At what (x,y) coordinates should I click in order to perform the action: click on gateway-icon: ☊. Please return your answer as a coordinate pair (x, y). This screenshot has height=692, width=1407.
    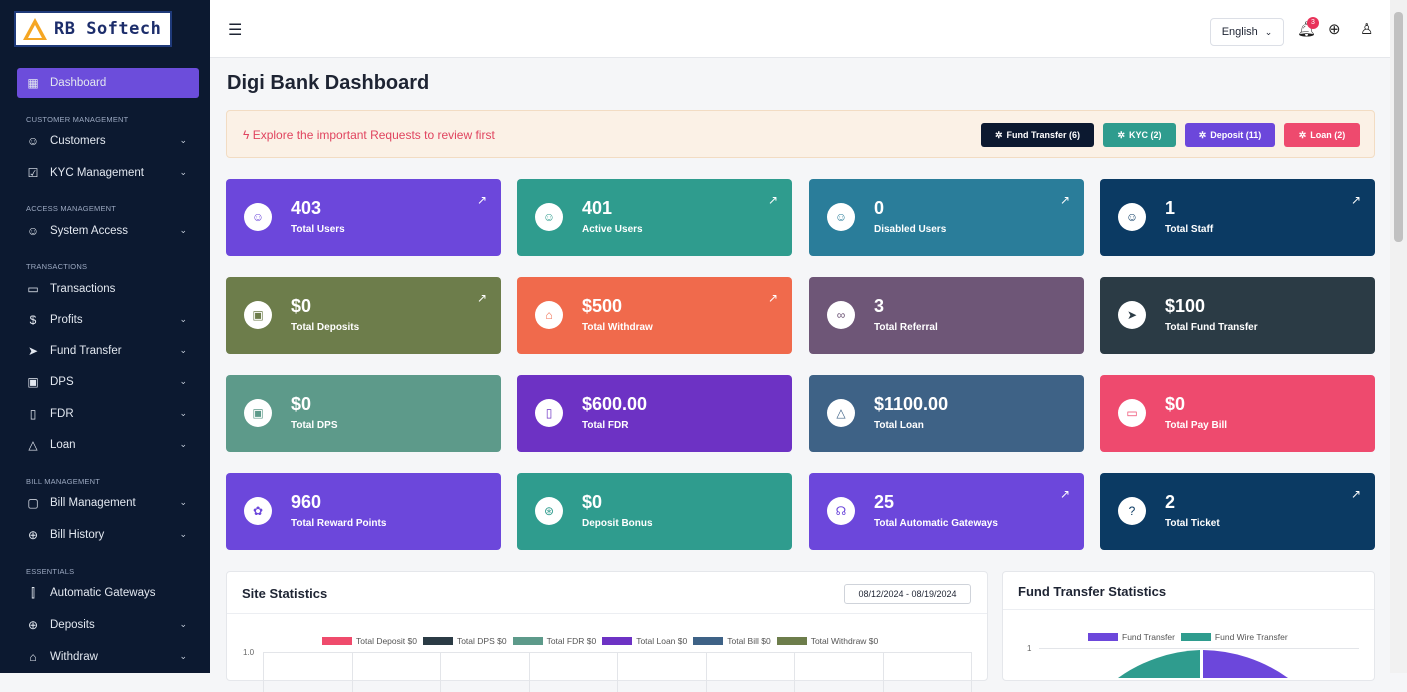
    Looking at the image, I should click on (841, 511).